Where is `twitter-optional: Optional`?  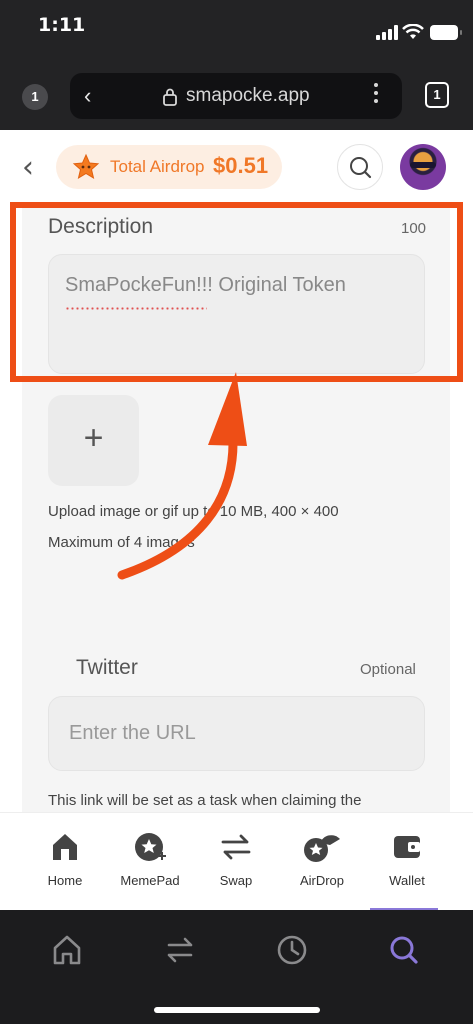 twitter-optional: Optional is located at coordinates (388, 669).